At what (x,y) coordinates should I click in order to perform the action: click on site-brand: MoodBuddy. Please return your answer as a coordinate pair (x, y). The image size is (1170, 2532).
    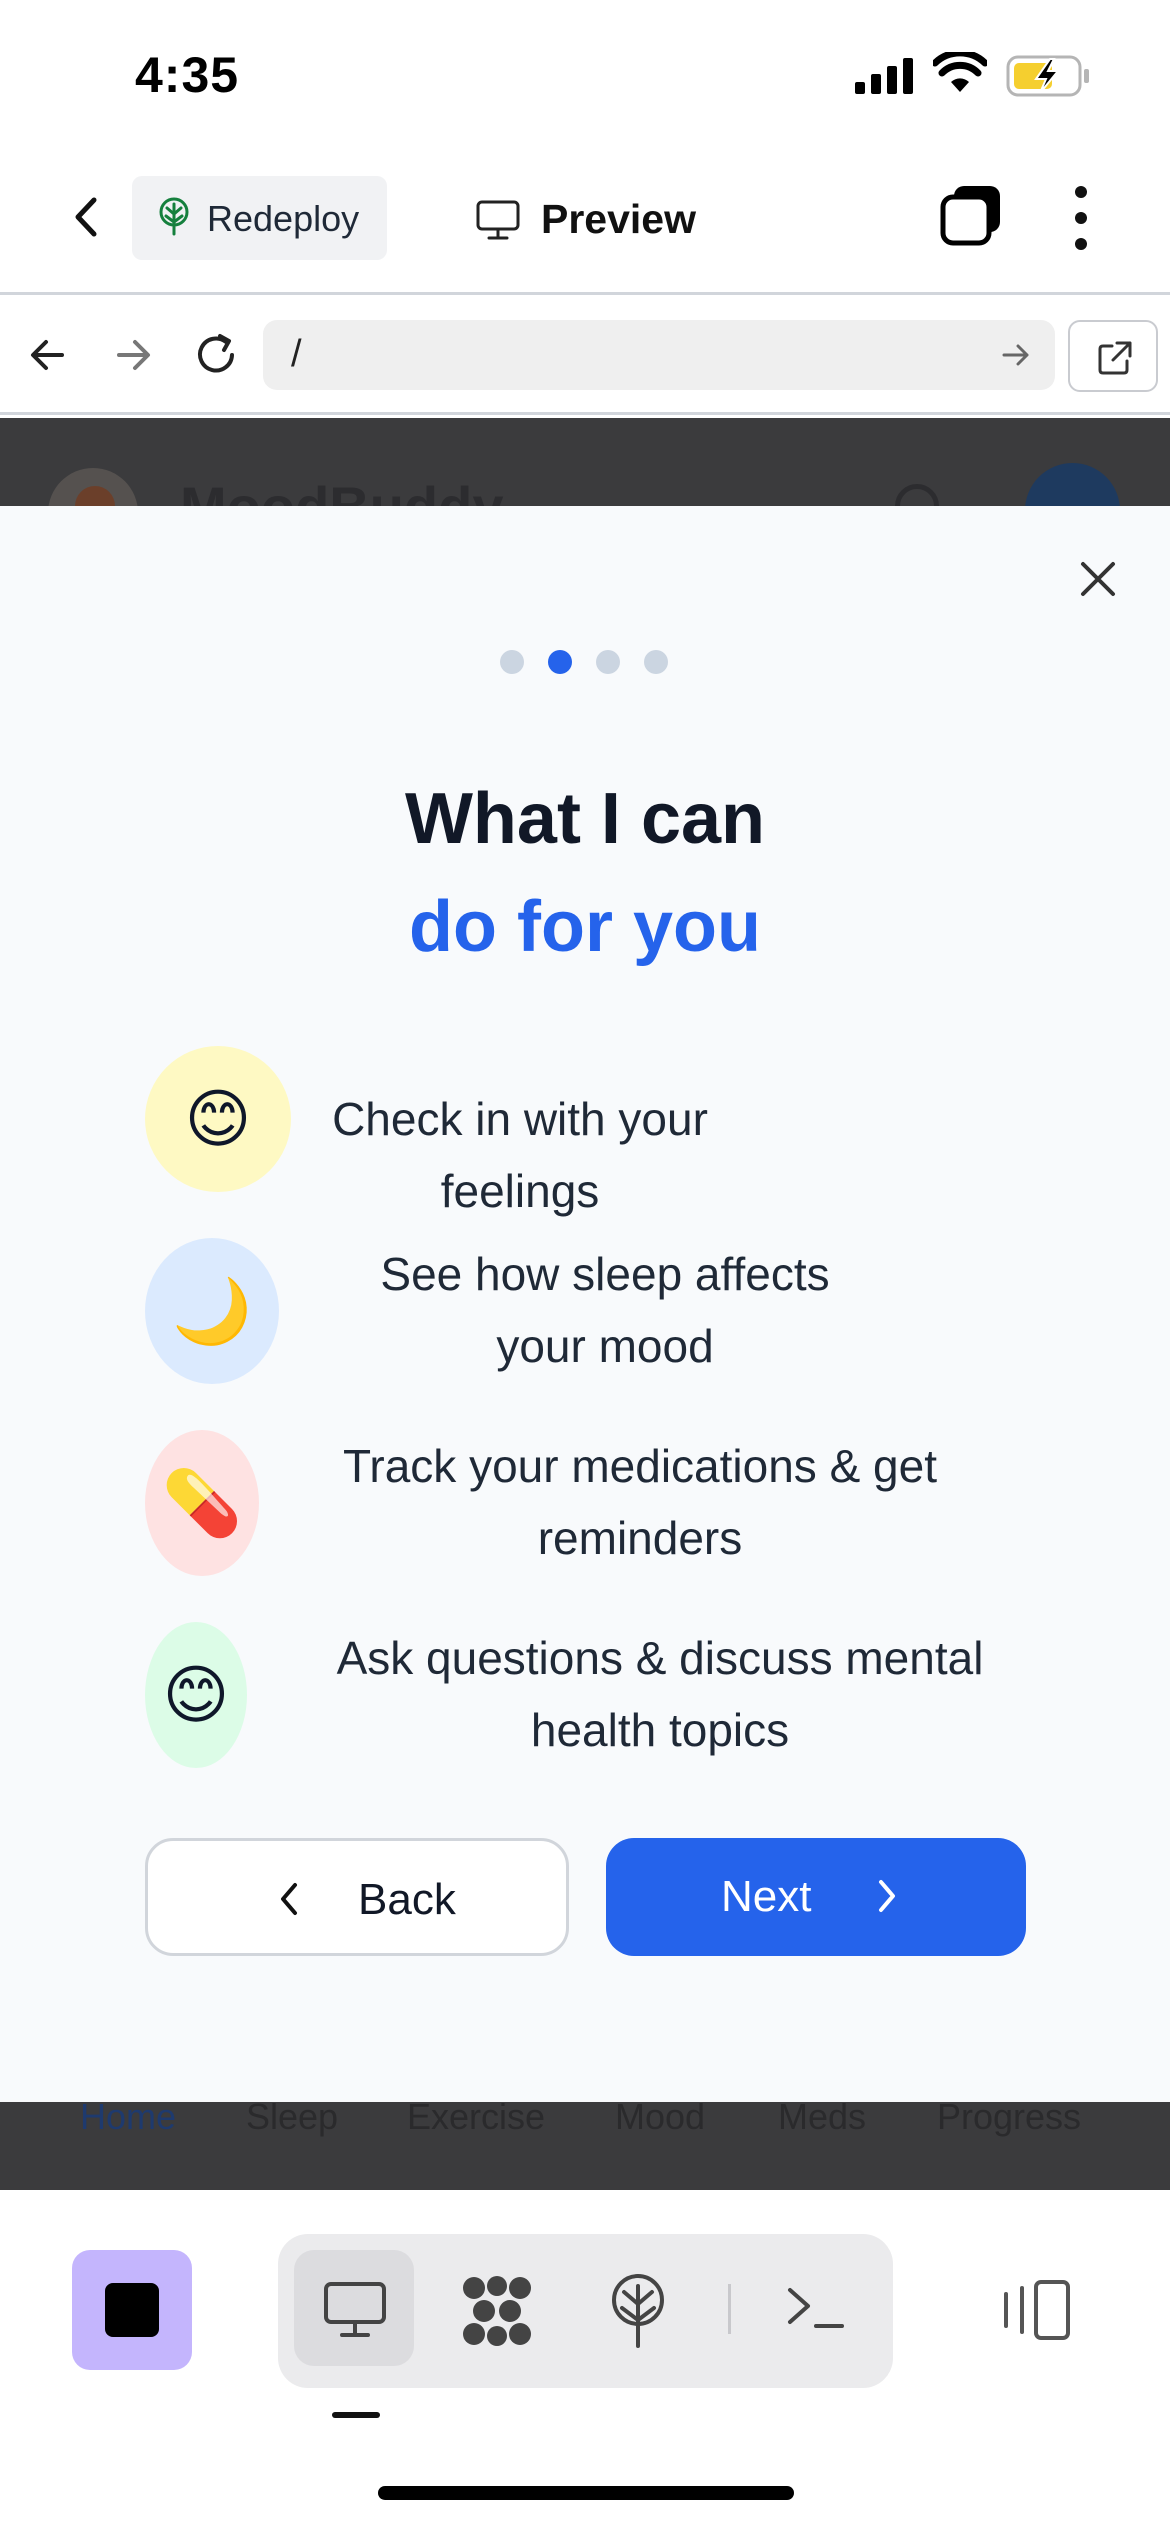
    Looking at the image, I should click on (341, 490).